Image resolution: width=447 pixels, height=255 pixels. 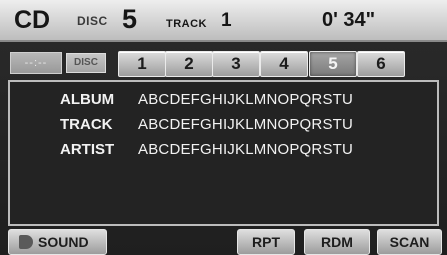 I want to click on track-number: 1, so click(x=226, y=20).